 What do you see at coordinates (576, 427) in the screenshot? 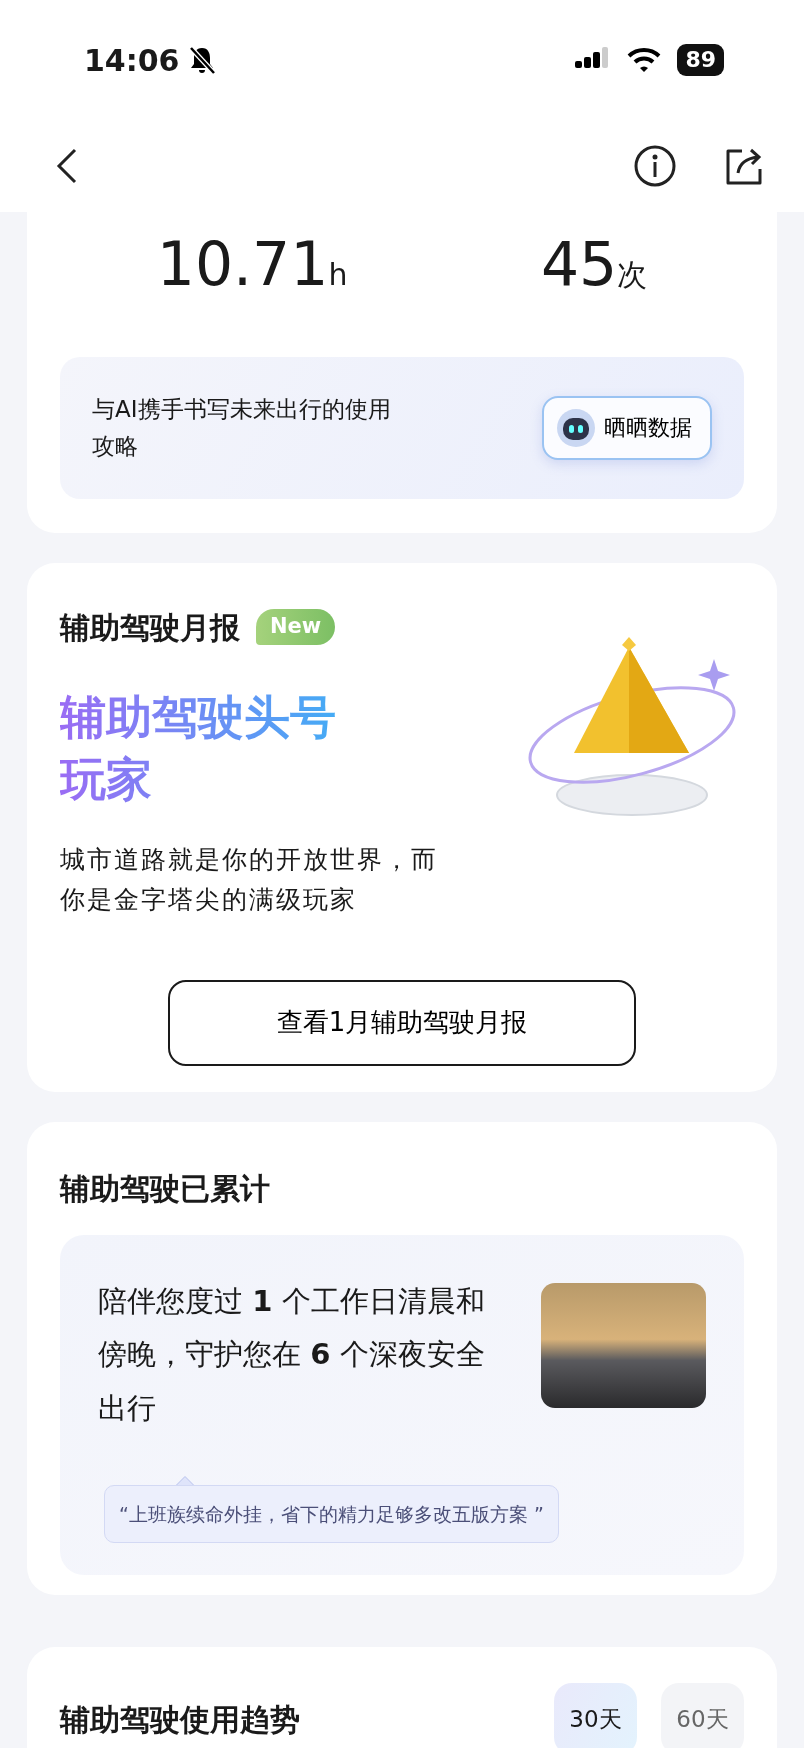
I see `robot-icon` at bounding box center [576, 427].